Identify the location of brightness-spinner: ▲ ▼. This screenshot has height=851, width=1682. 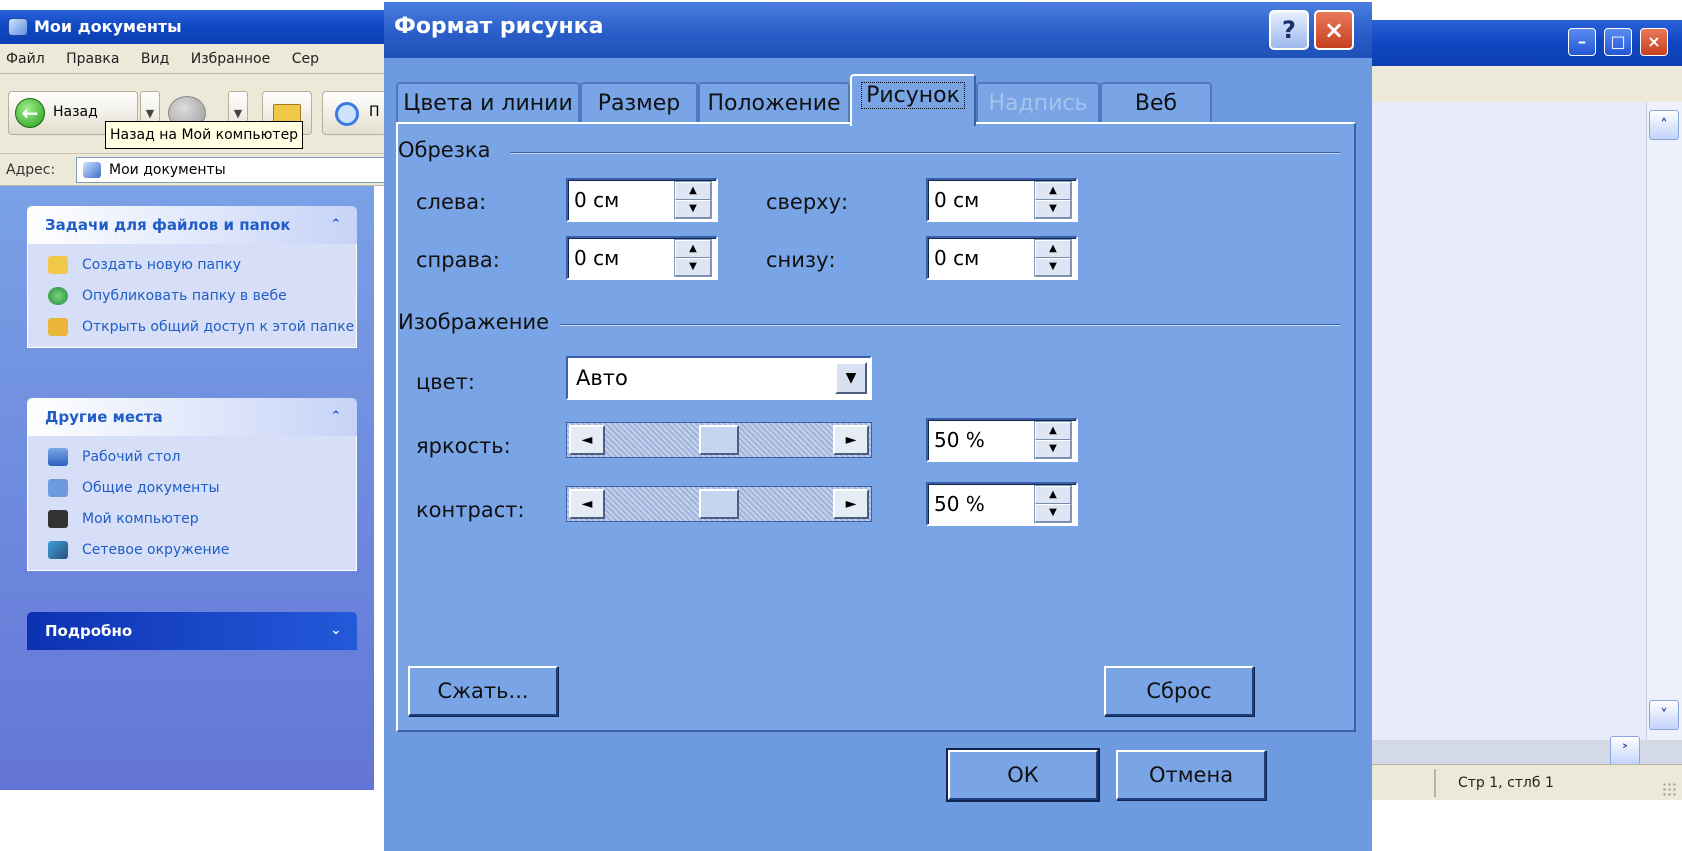
(1053, 440).